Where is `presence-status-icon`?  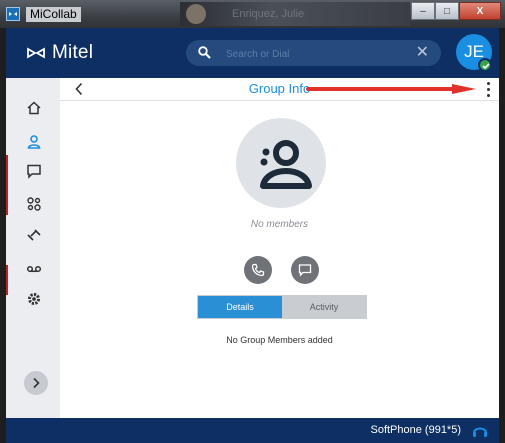 presence-status-icon is located at coordinates (485, 65).